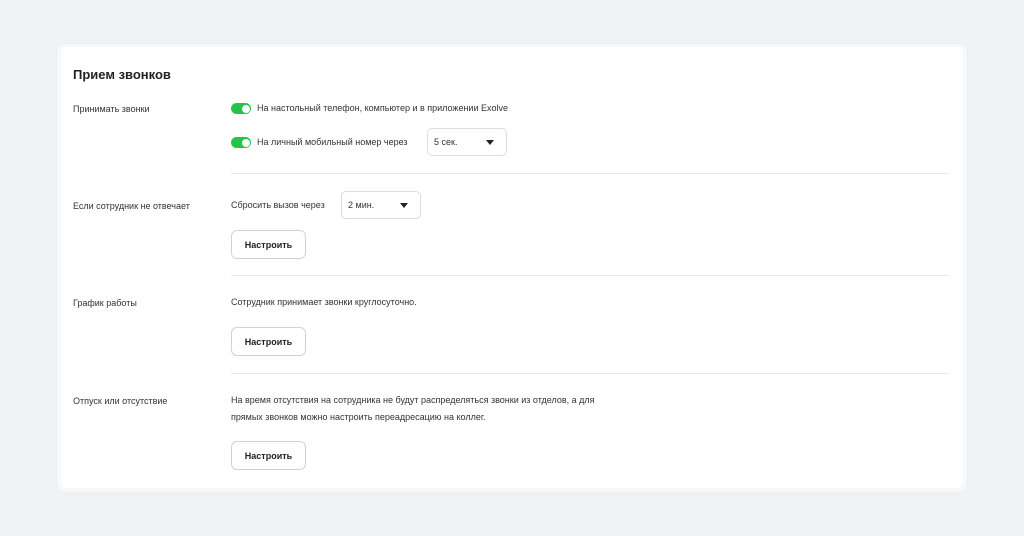 This screenshot has width=1024, height=536. I want to click on mobile-delay-select: 5 сек., so click(467, 142).